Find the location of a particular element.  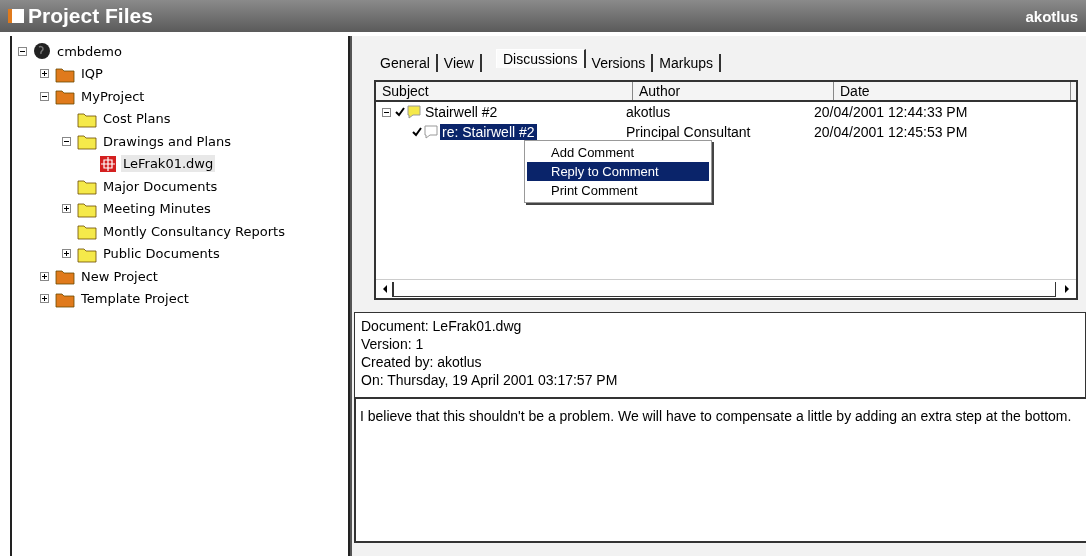

menu-item: Add Comment is located at coordinates (618, 152).